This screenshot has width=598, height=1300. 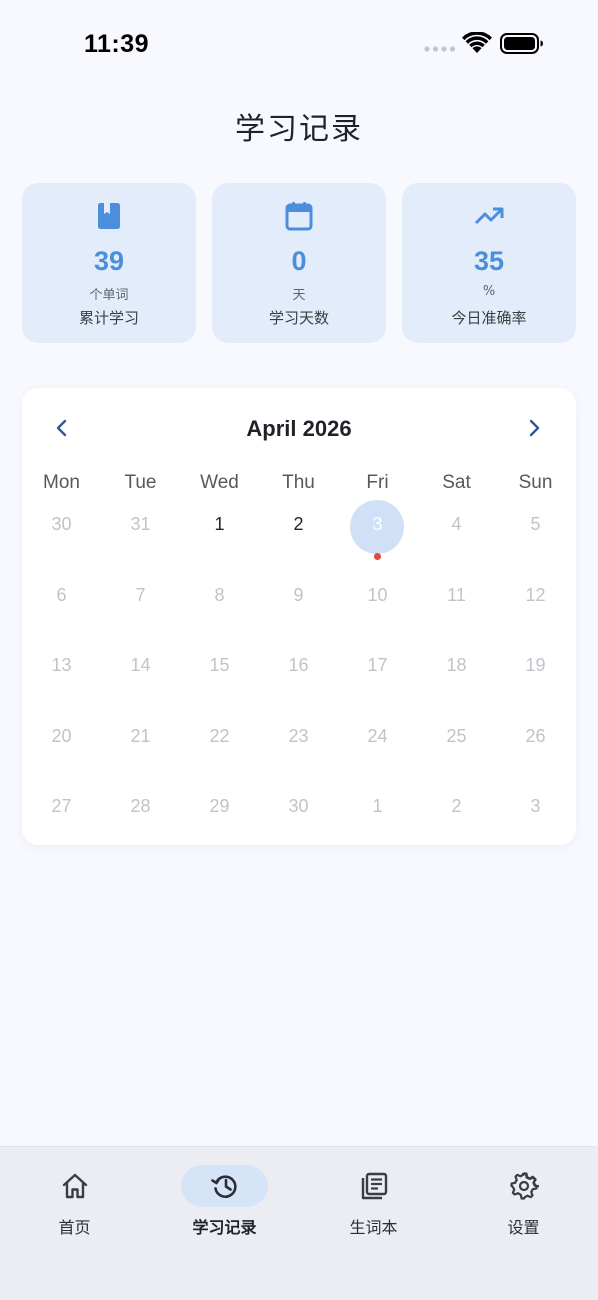 What do you see at coordinates (377, 482) in the screenshot?
I see `weekday-label: Fri` at bounding box center [377, 482].